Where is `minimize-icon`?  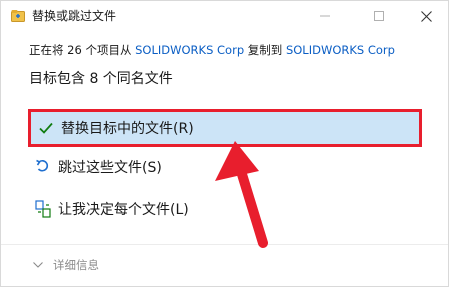
minimize-icon is located at coordinates (325, 16).